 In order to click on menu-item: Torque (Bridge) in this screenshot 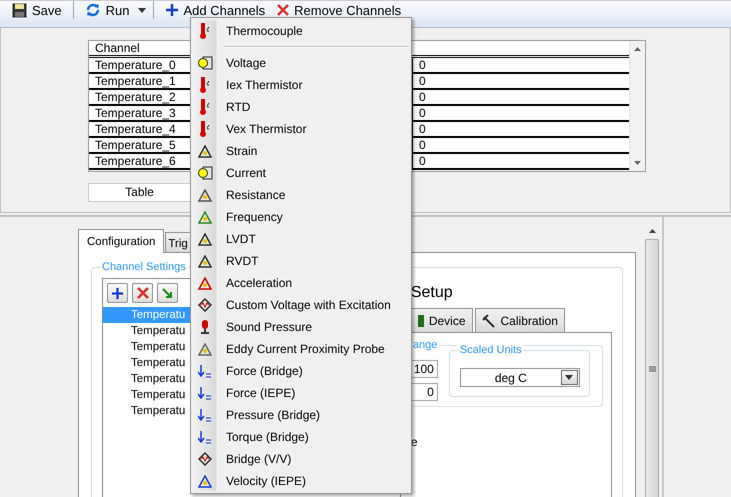, I will do `click(301, 437)`.